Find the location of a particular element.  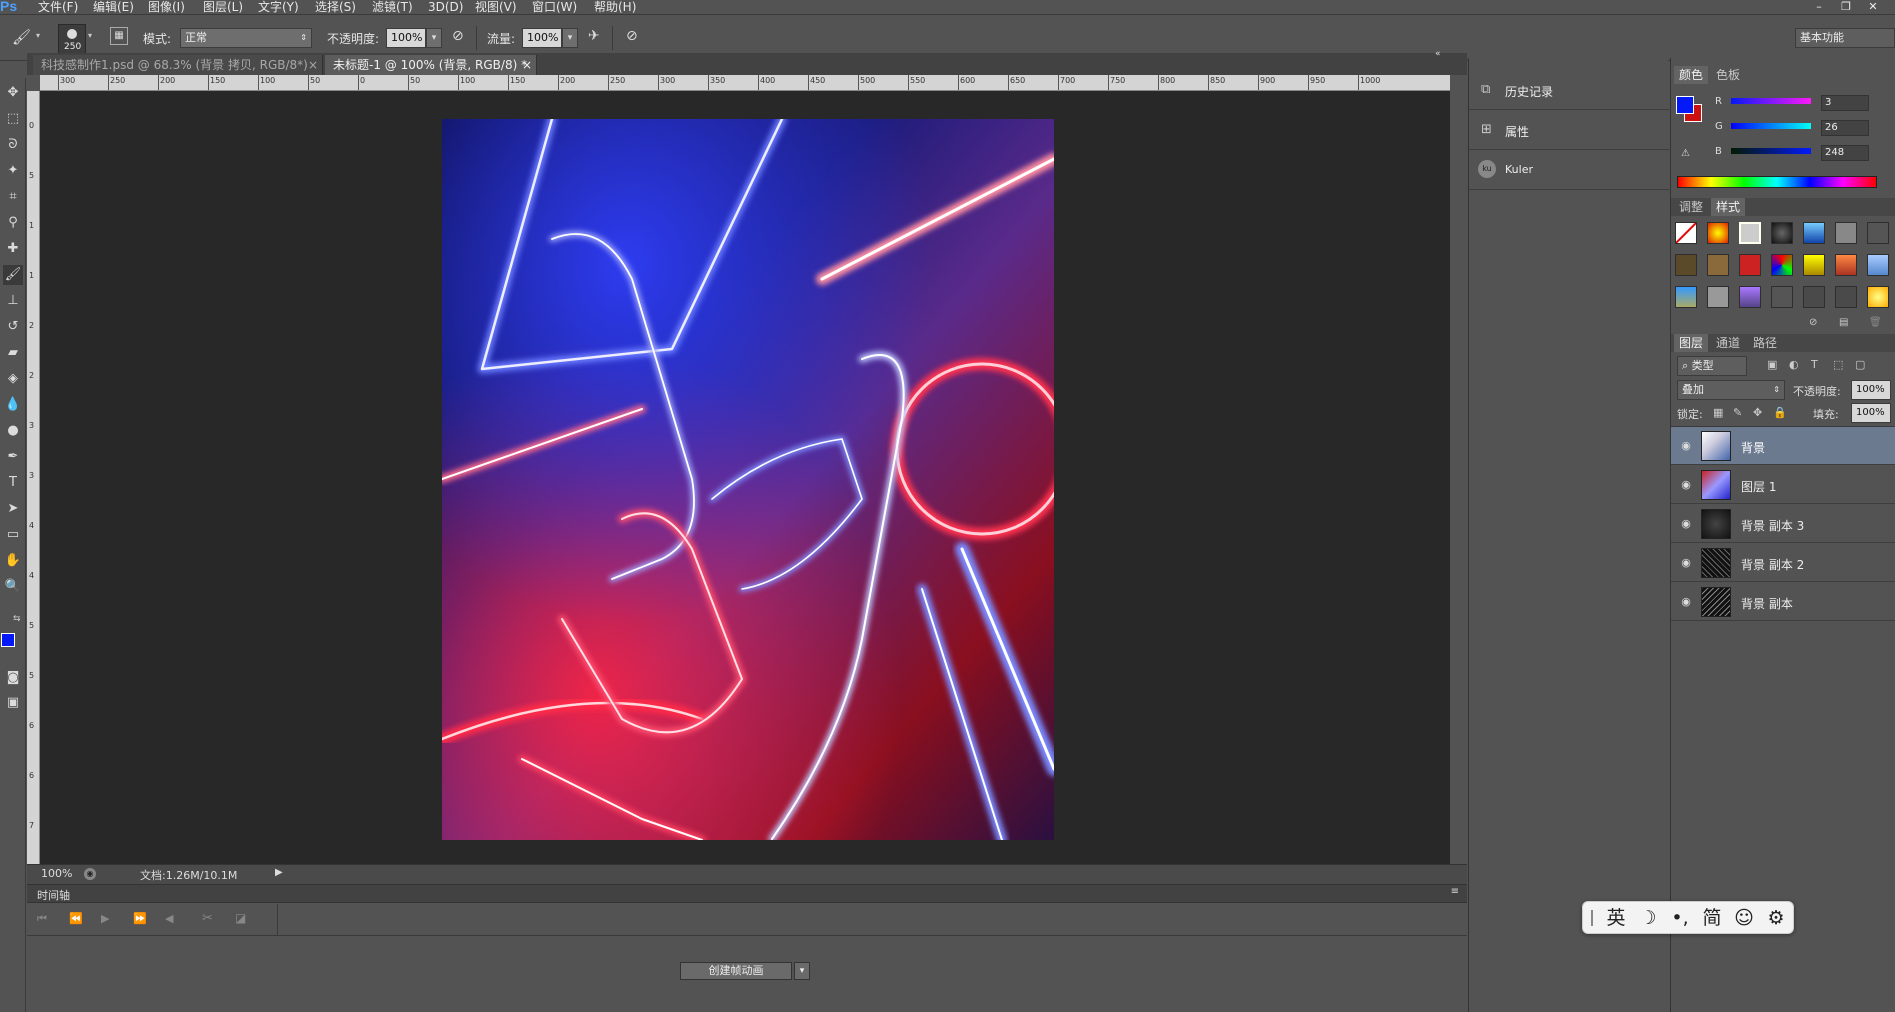

new-style-icon: ▤ is located at coordinates (1843, 322).